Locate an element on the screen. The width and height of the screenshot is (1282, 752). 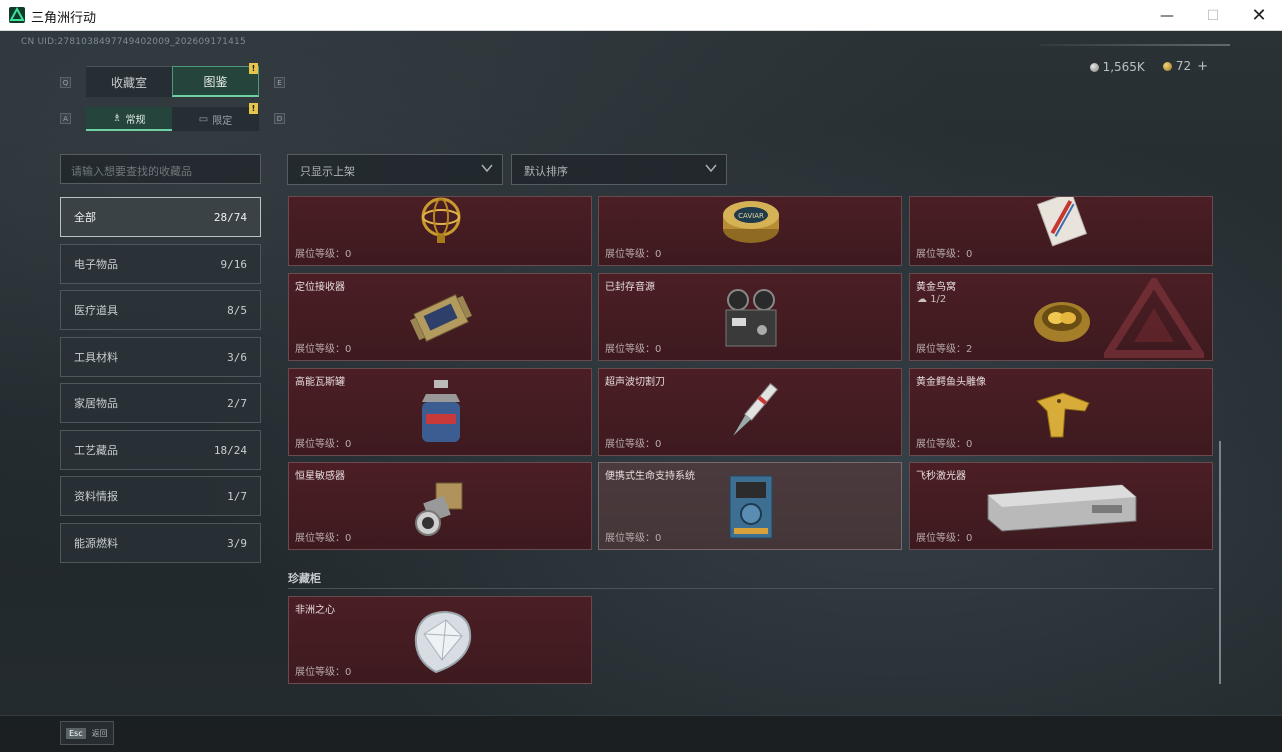
ultrasonic-knife-icon is located at coordinates (751, 413).